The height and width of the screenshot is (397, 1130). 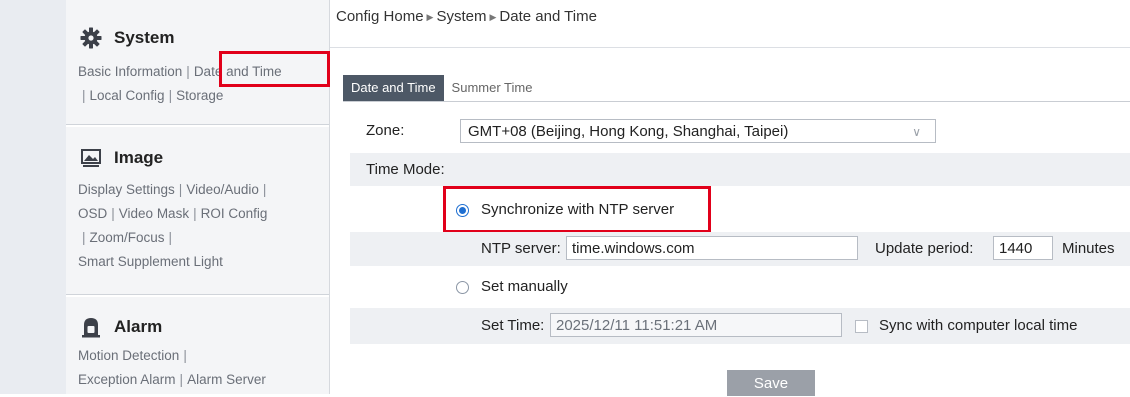 What do you see at coordinates (92, 213) in the screenshot?
I see `link-osd: OSD` at bounding box center [92, 213].